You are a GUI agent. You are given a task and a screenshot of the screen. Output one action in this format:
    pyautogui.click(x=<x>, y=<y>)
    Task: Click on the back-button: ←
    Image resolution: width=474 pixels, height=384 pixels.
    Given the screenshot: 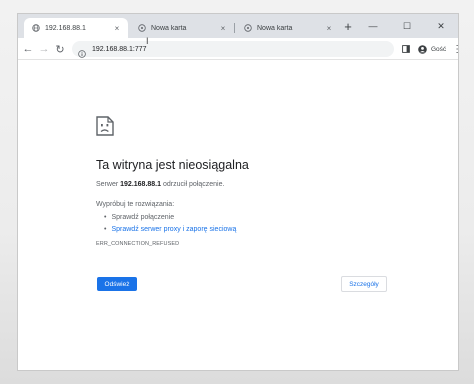 What is the action you would take?
    pyautogui.click(x=28, y=49)
    